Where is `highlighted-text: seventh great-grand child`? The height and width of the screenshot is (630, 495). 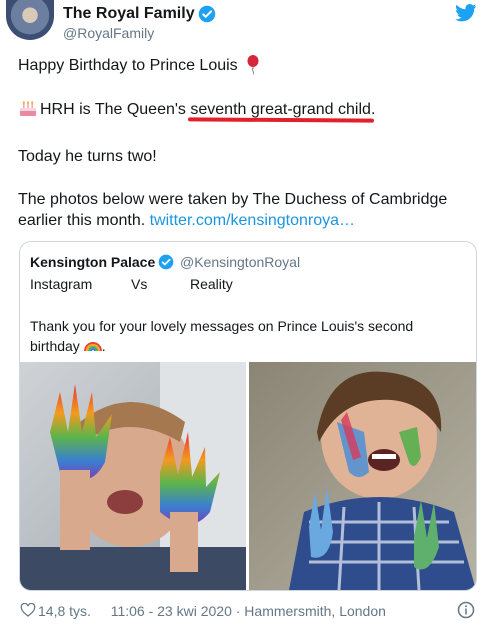
highlighted-text: seventh great-grand child is located at coordinates (280, 109).